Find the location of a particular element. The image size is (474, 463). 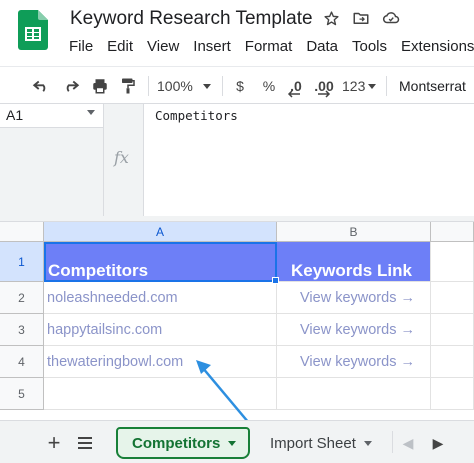

decrease-decimal-button: .0 is located at coordinates (296, 86).